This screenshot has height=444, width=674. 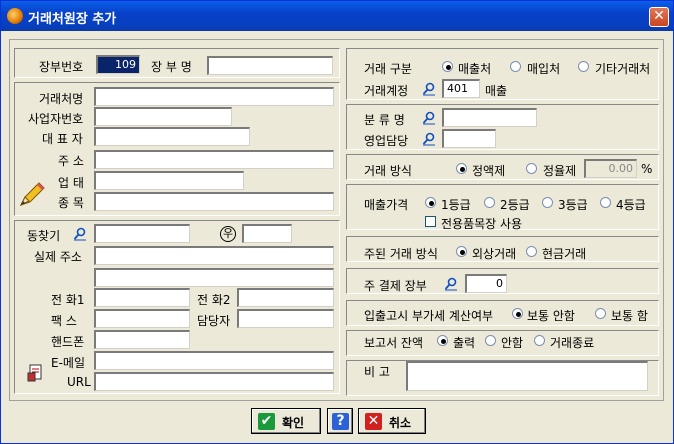 I want to click on cancel-label: 취소, so click(x=400, y=423).